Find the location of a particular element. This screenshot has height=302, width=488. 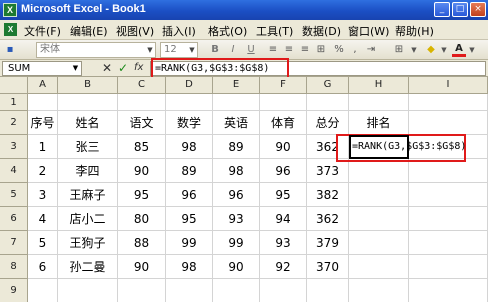

cell-d2: 数学 is located at coordinates (189, 123).